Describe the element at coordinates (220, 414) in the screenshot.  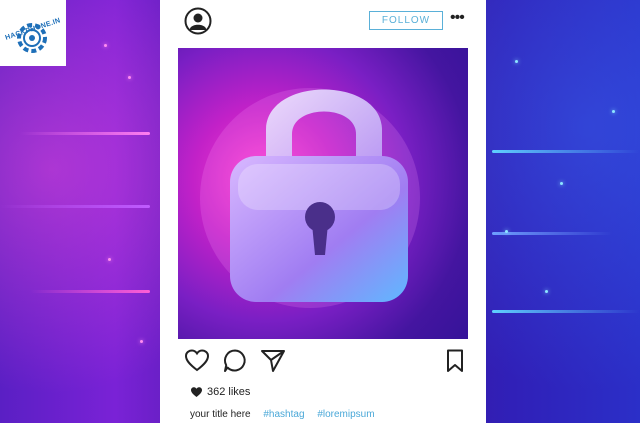
I see `caption-title: your title here` at that location.